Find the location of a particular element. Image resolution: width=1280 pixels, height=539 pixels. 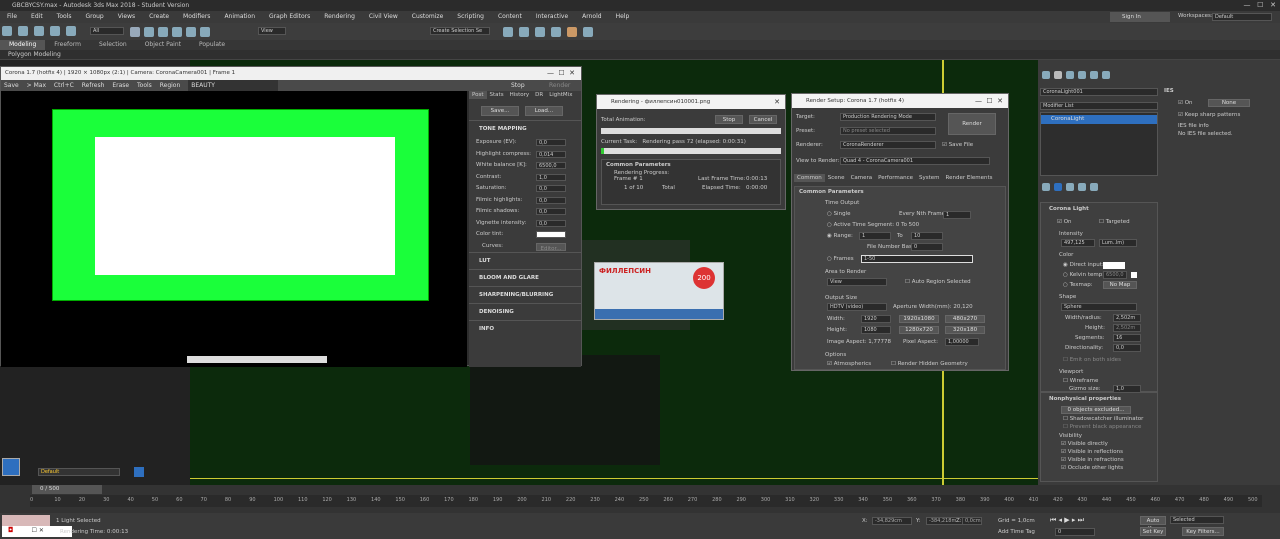

wireframe-checkbox: ☐ Wireframe is located at coordinates (1080, 381).